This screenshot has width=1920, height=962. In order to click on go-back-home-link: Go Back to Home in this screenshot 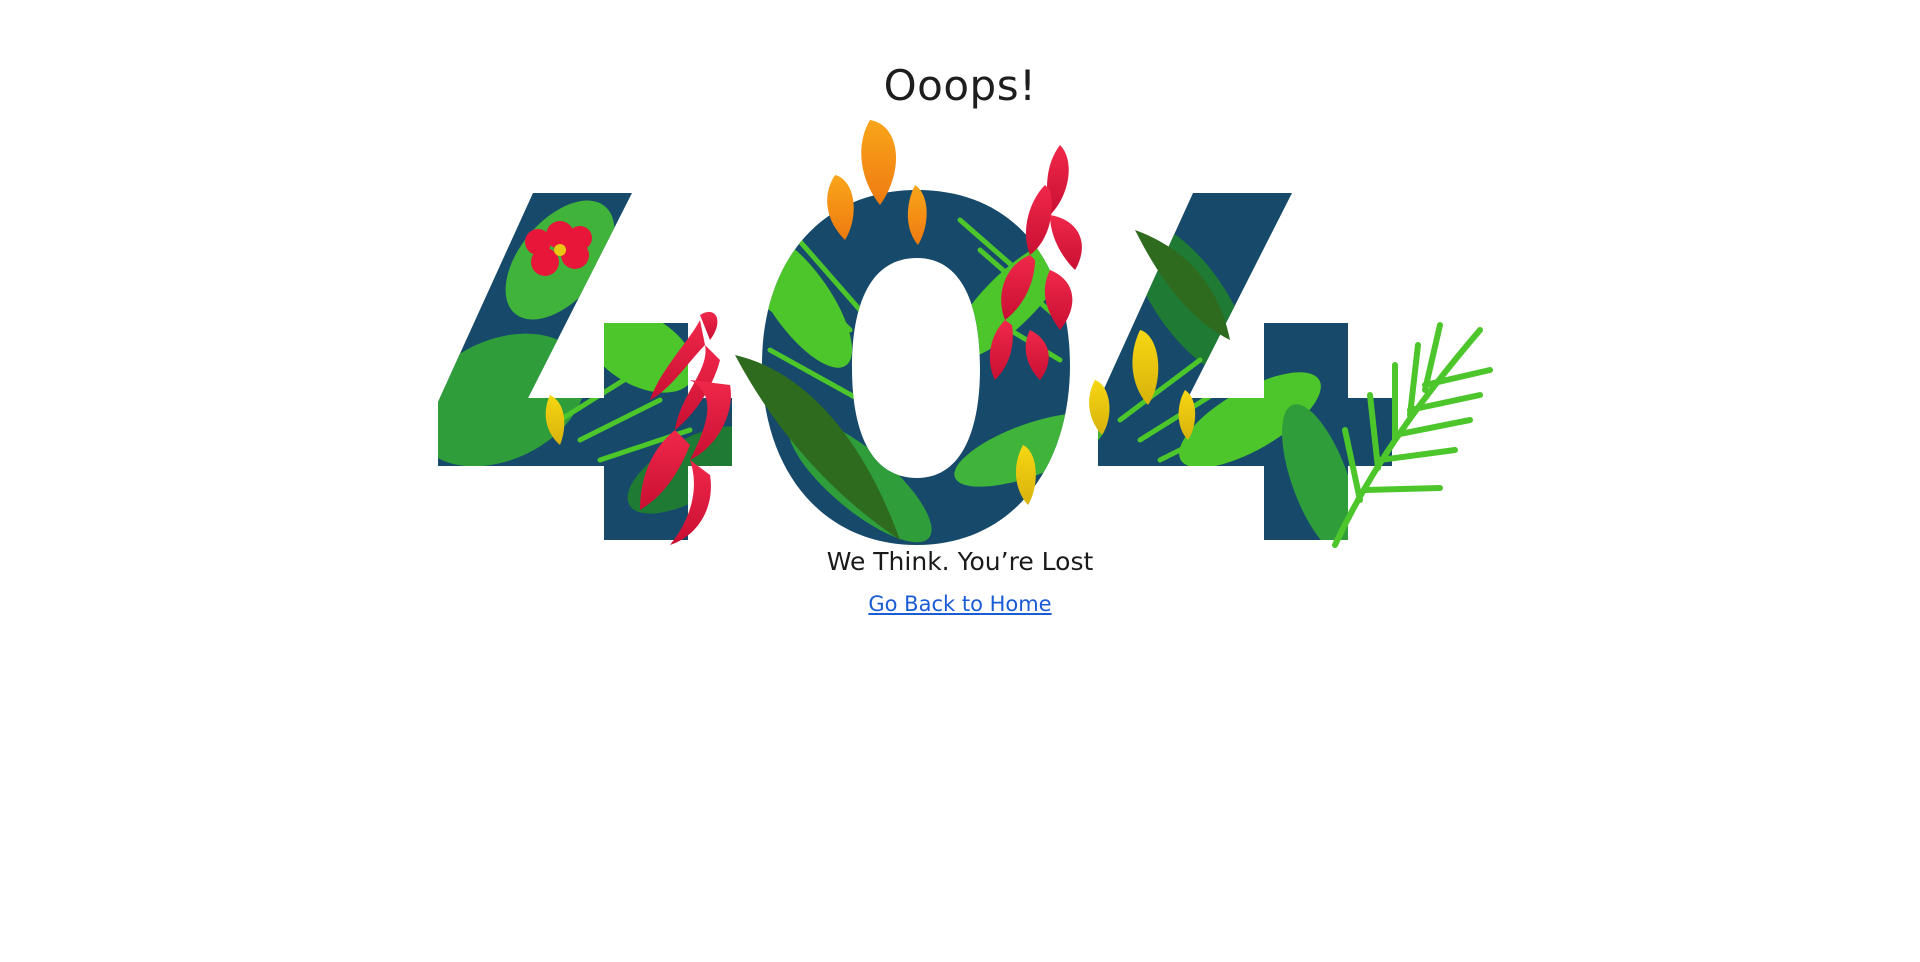, I will do `click(959, 604)`.